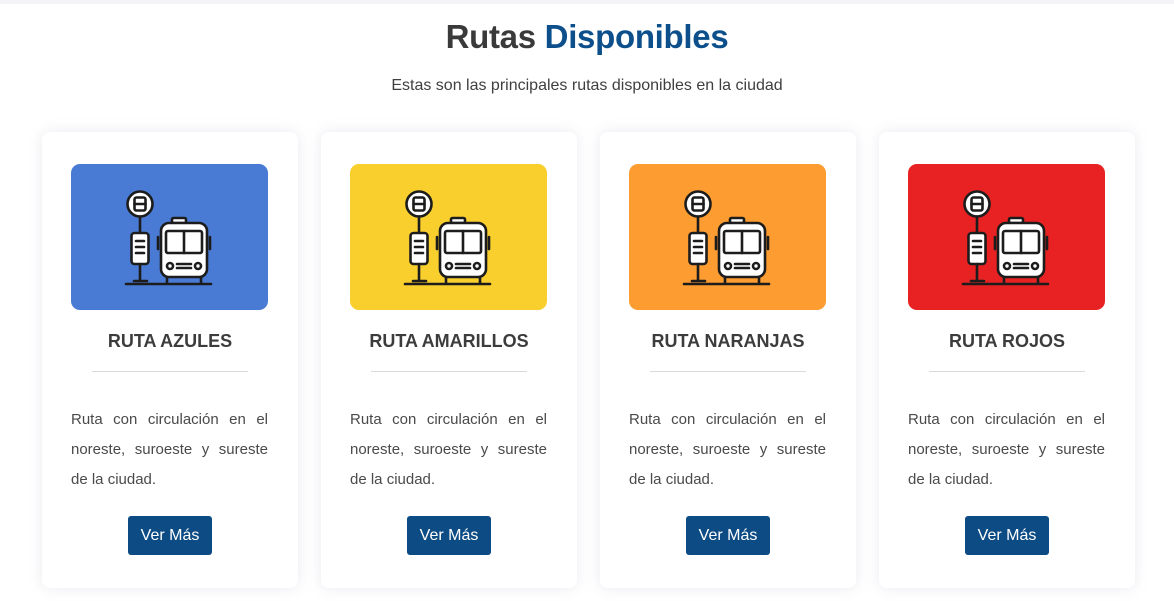 The image size is (1174, 601). I want to click on title-prefix: Rutas, so click(490, 36).